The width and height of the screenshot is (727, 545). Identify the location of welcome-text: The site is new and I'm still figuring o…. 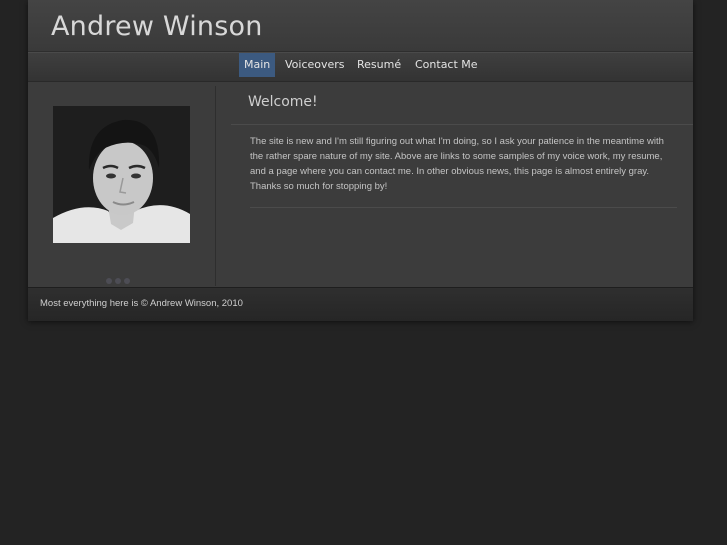
(457, 164).